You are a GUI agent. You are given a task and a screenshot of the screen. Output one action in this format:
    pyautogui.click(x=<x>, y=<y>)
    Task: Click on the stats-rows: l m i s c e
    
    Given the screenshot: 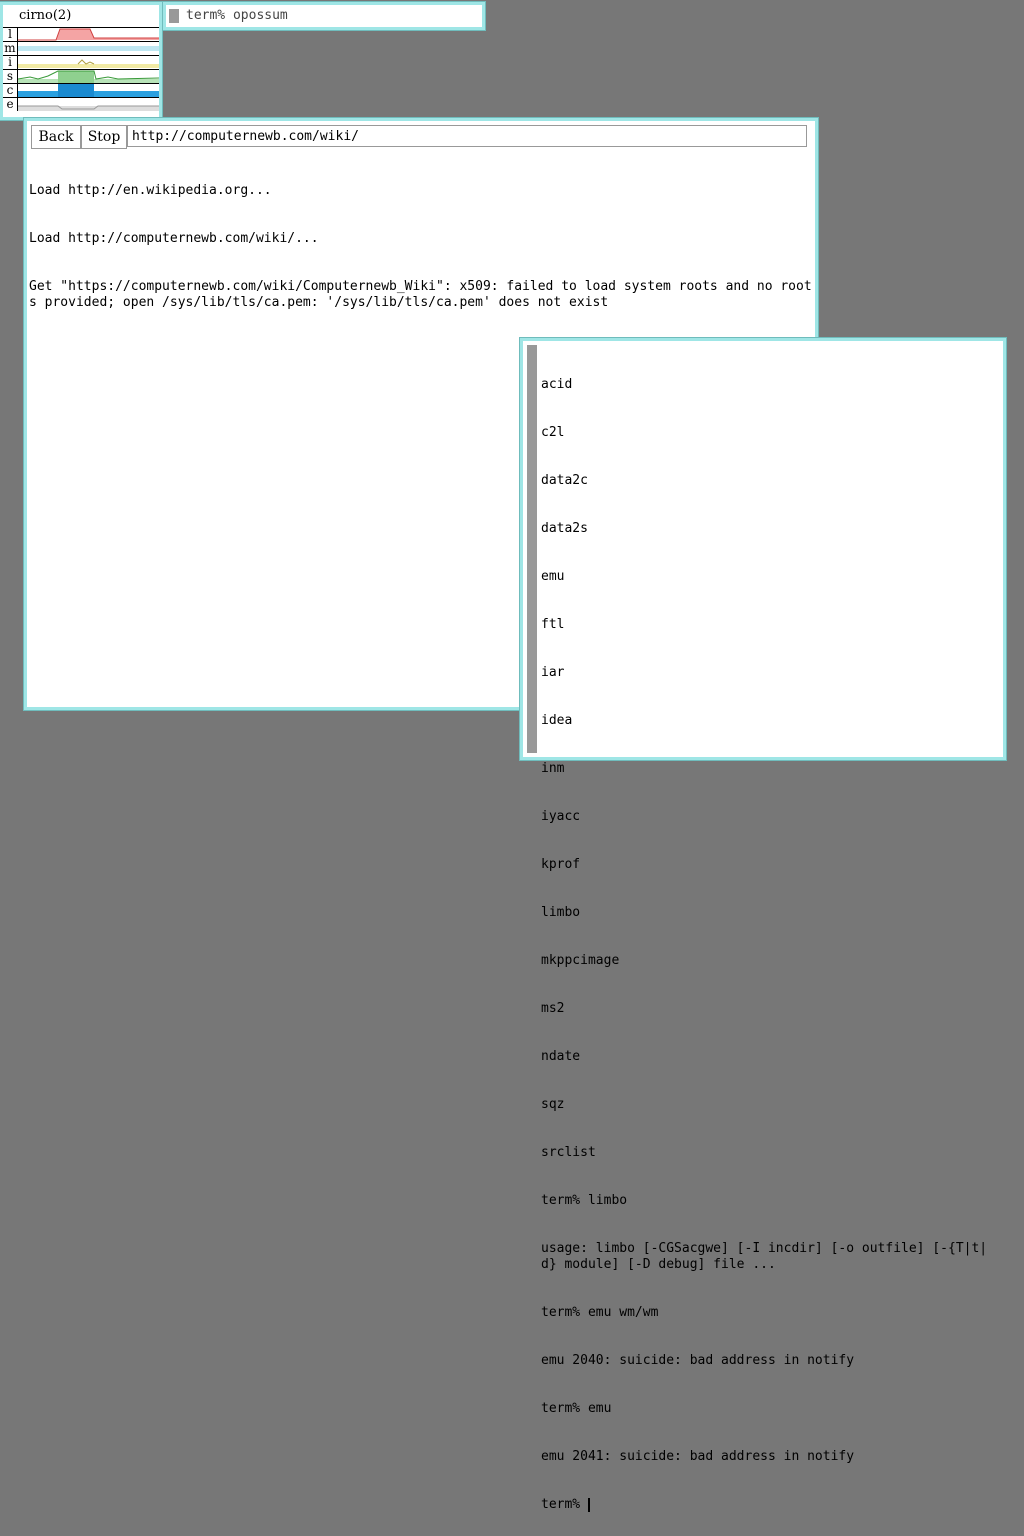 What is the action you would take?
    pyautogui.click(x=81, y=69)
    